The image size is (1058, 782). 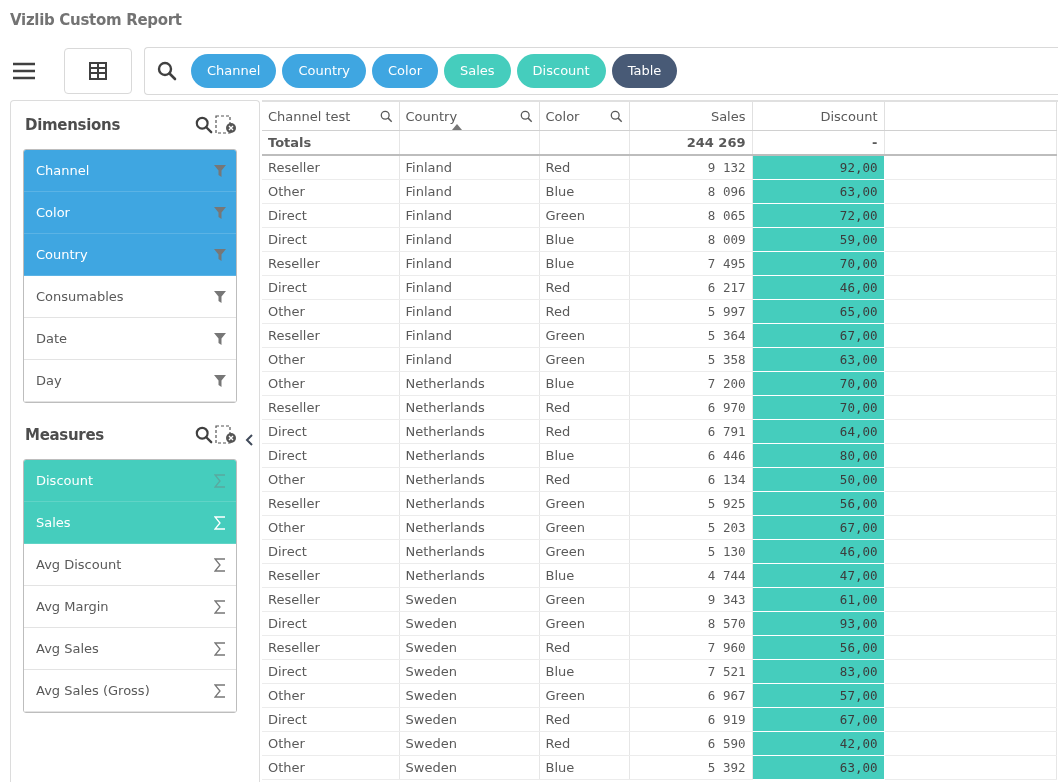 What do you see at coordinates (690, 335) in the screenshot?
I see `table-cell: 5 364` at bounding box center [690, 335].